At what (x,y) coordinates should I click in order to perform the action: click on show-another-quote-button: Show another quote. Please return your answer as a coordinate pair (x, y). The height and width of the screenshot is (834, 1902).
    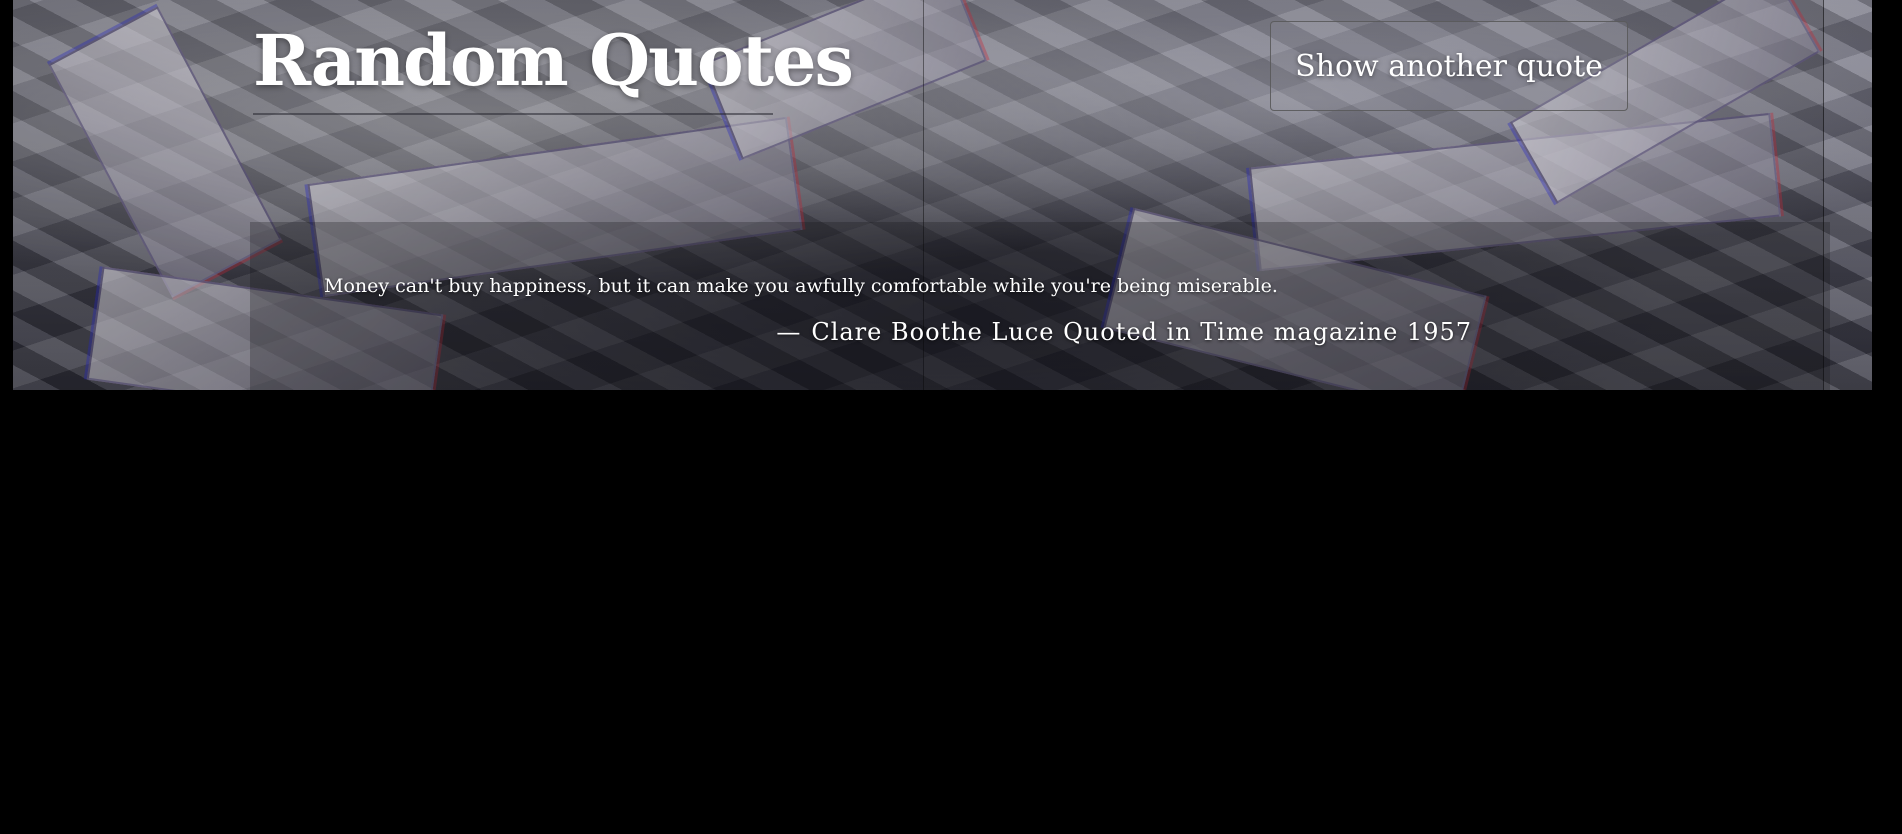
    Looking at the image, I should click on (1449, 66).